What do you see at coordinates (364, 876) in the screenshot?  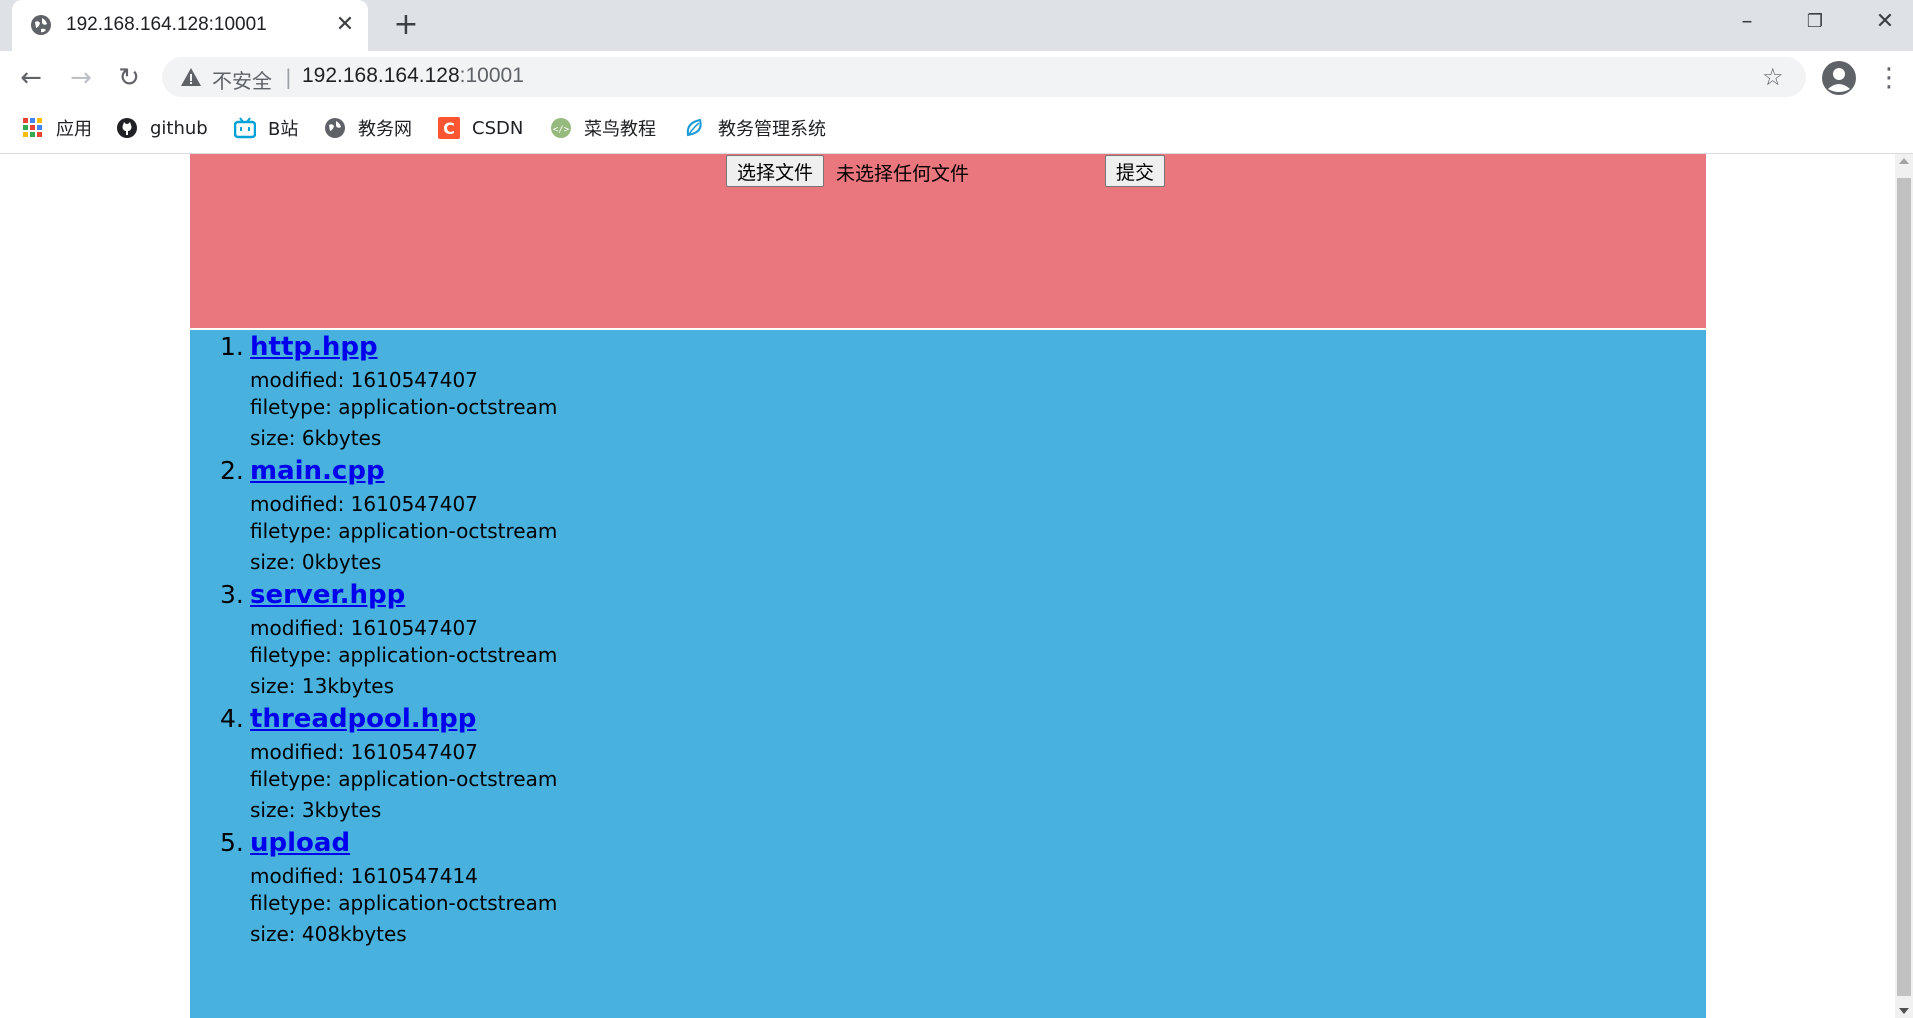 I see `file-modified: modified: 1610547414` at bounding box center [364, 876].